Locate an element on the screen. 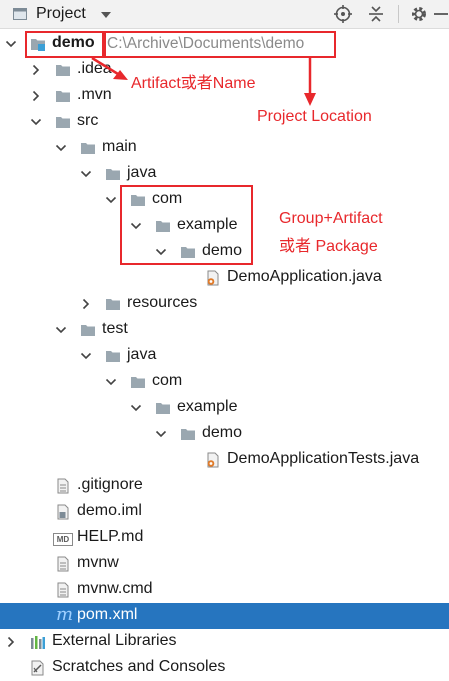 Image resolution: width=449 pixels, height=681 pixels. tree-row: MD HELP.md is located at coordinates (224, 538).